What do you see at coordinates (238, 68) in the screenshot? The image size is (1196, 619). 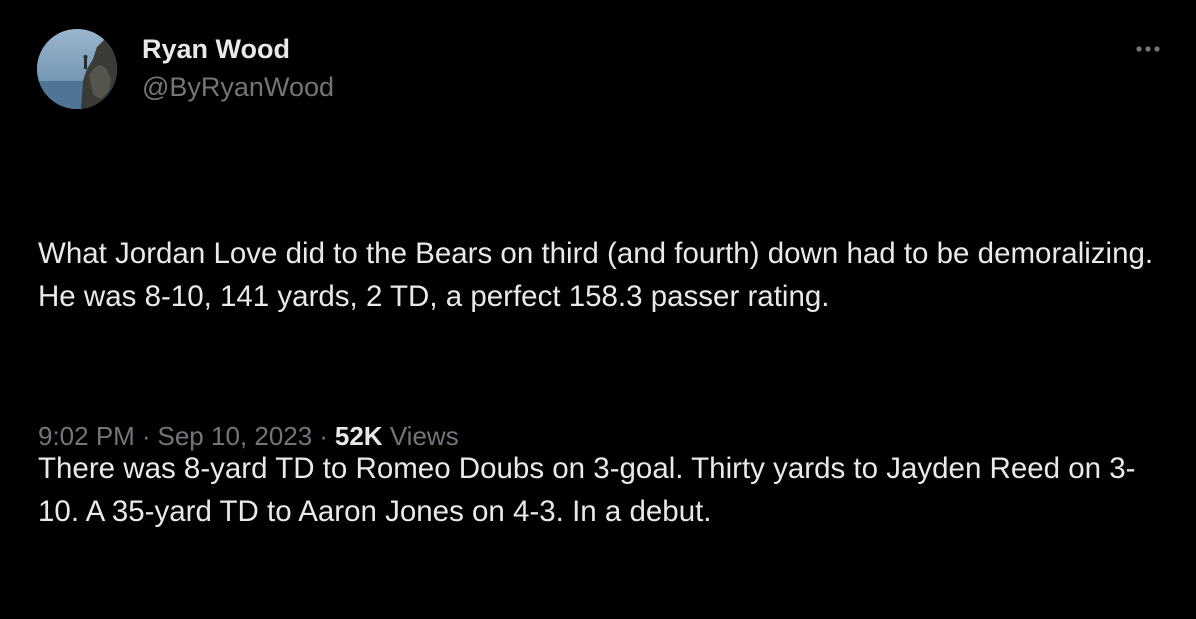 I see `author-info: Ryan Wood @ByRyanWood` at bounding box center [238, 68].